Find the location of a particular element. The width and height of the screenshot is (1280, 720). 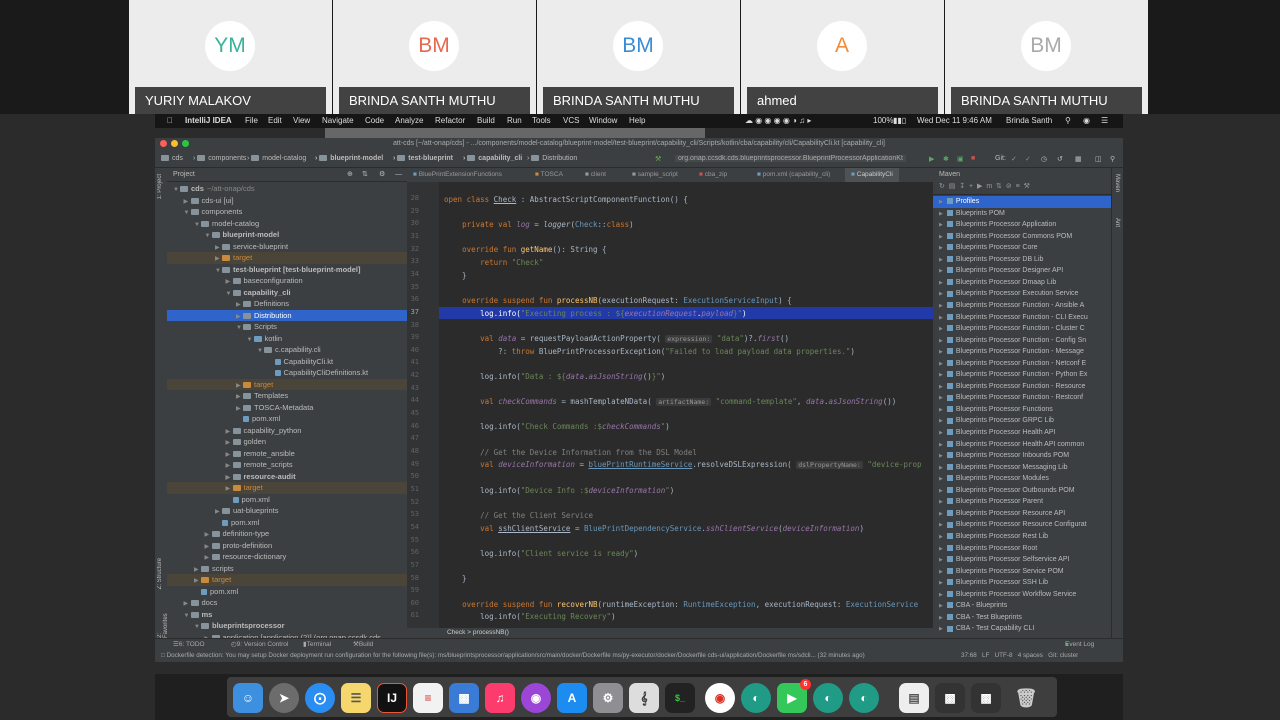

tree-item: ▼ model-catalog is located at coordinates (287, 224).